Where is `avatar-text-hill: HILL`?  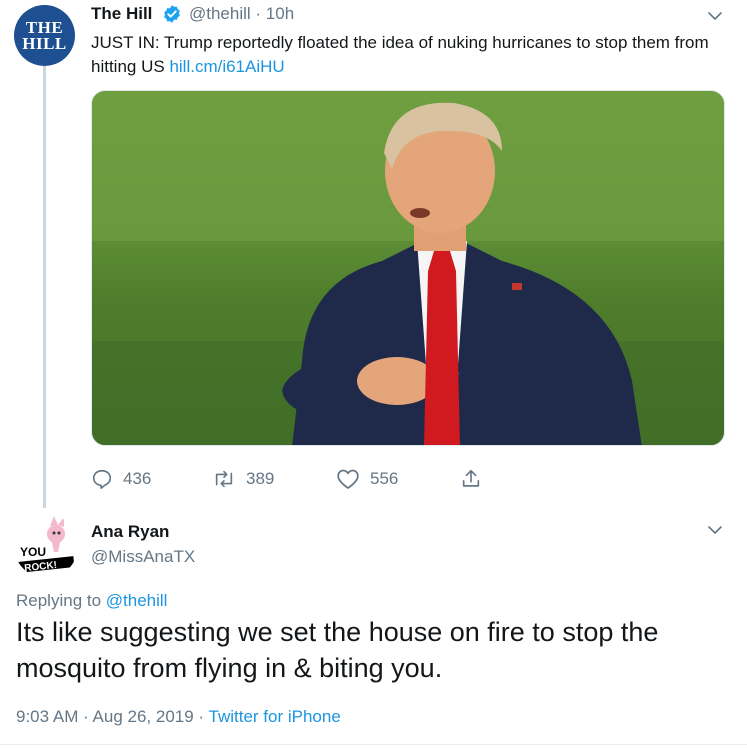 avatar-text-hill: HILL is located at coordinates (44, 43).